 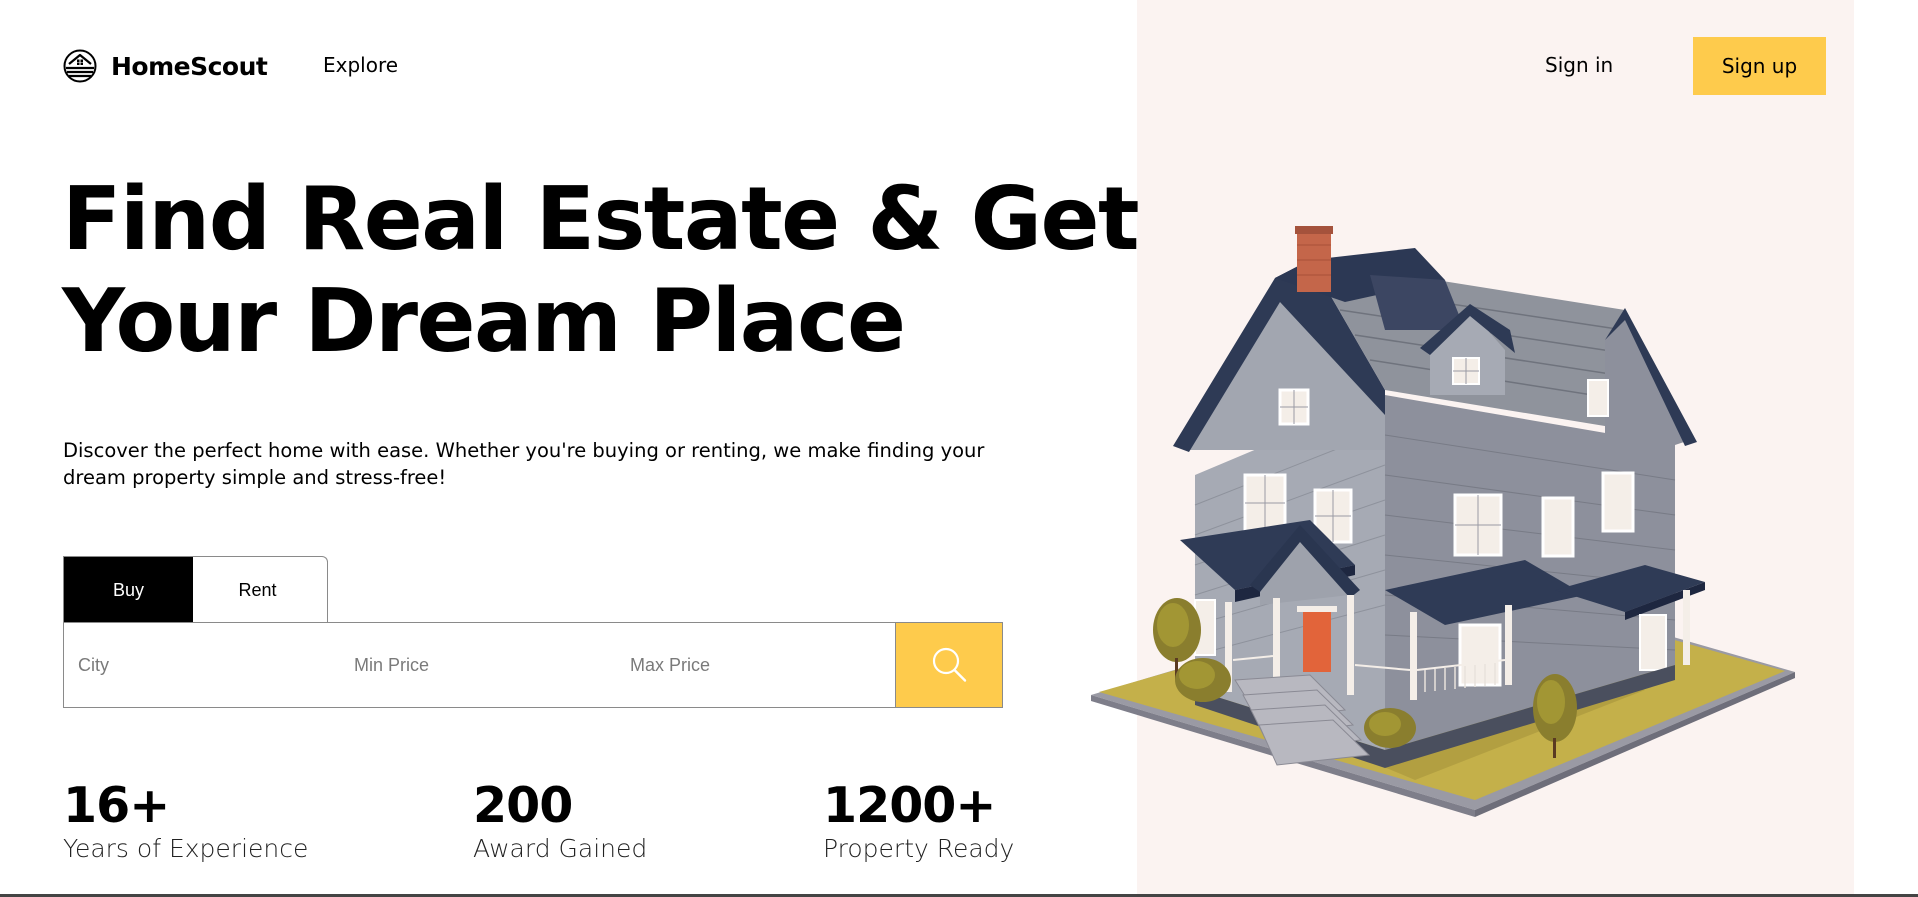 I want to click on brand-name: HomeScout, so click(x=189, y=66).